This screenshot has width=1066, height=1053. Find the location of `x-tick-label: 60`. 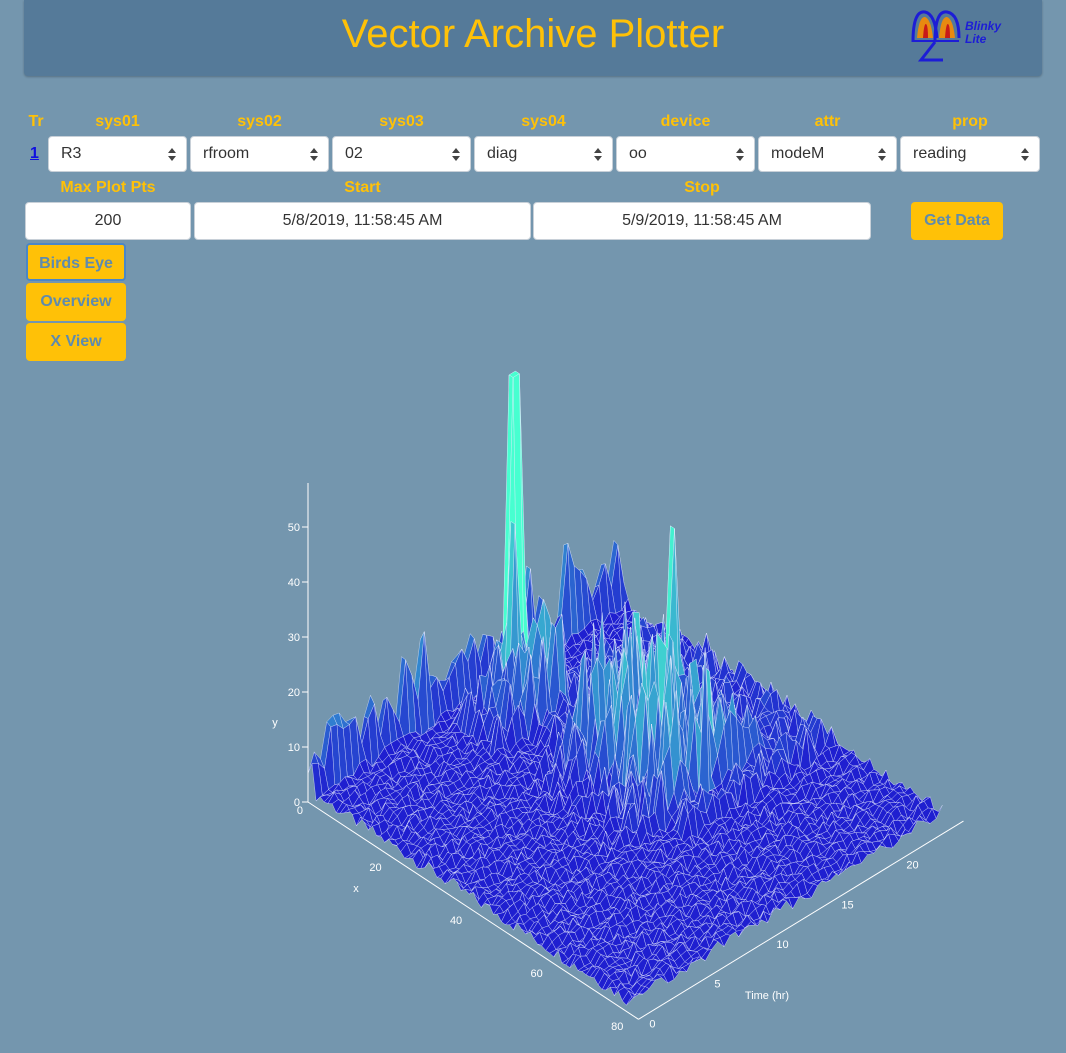

x-tick-label: 60 is located at coordinates (537, 974).